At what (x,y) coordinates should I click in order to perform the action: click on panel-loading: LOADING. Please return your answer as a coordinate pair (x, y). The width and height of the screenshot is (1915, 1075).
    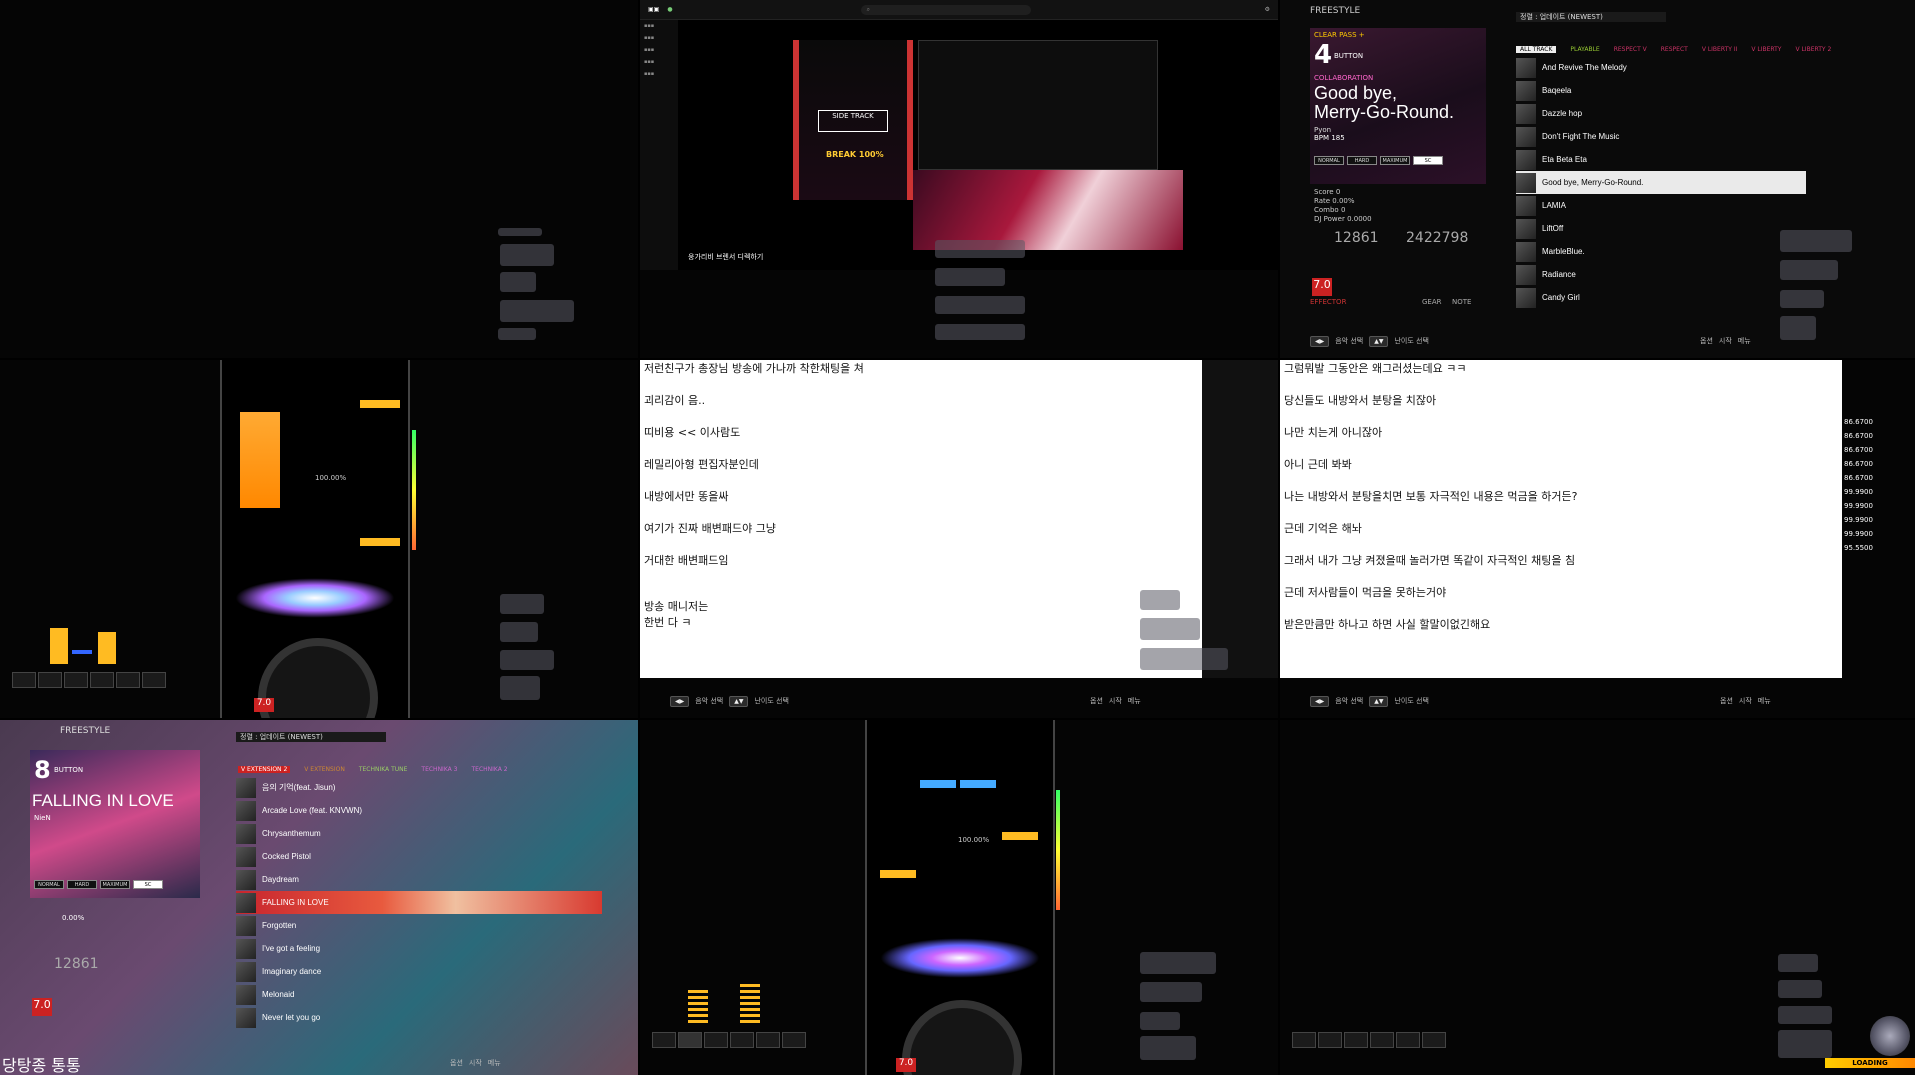
    Looking at the image, I should click on (1597, 897).